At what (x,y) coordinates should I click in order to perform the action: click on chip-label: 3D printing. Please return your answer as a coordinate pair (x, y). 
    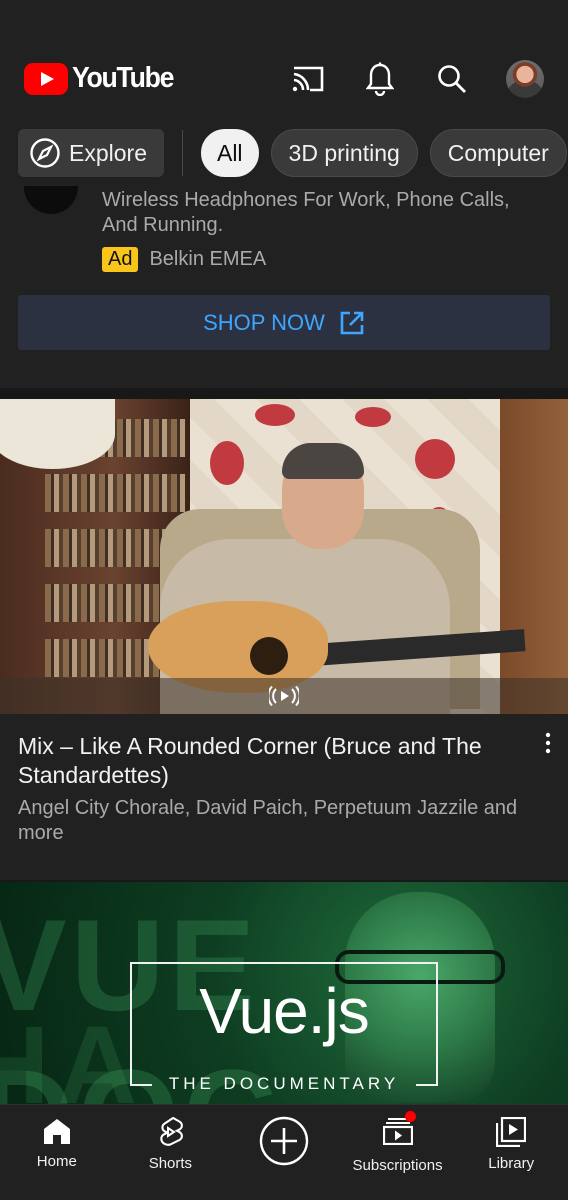
    Looking at the image, I should click on (344, 152).